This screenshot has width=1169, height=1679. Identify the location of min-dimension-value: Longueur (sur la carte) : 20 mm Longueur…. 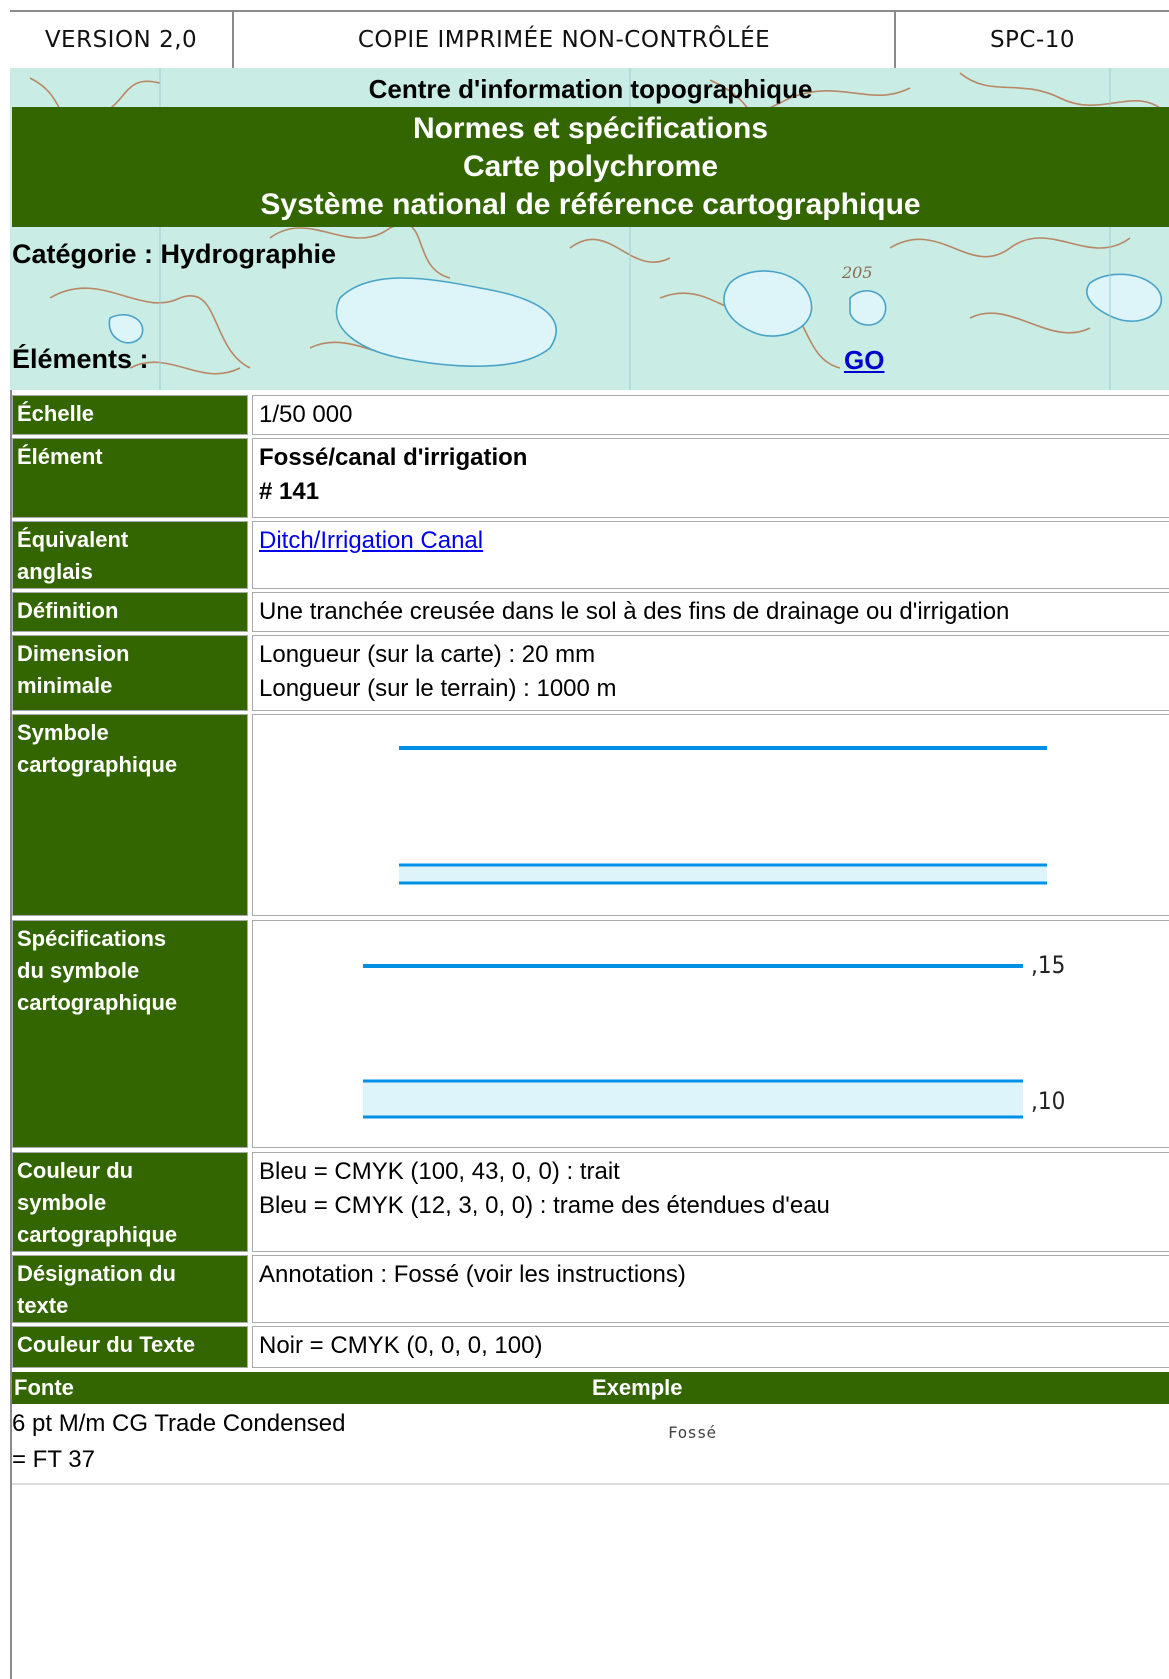
(710, 673).